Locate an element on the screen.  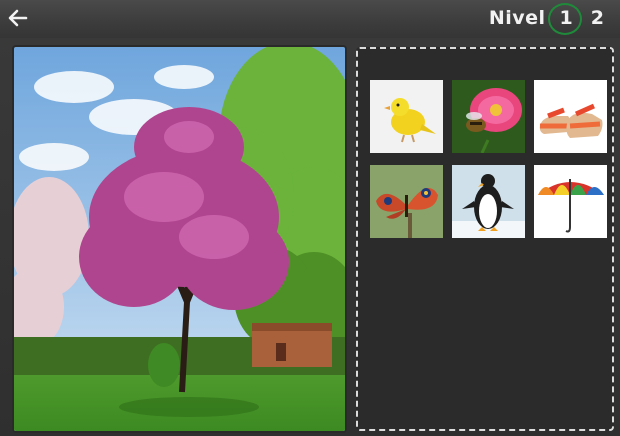
bee-on-flower-icon is located at coordinates (488, 116).